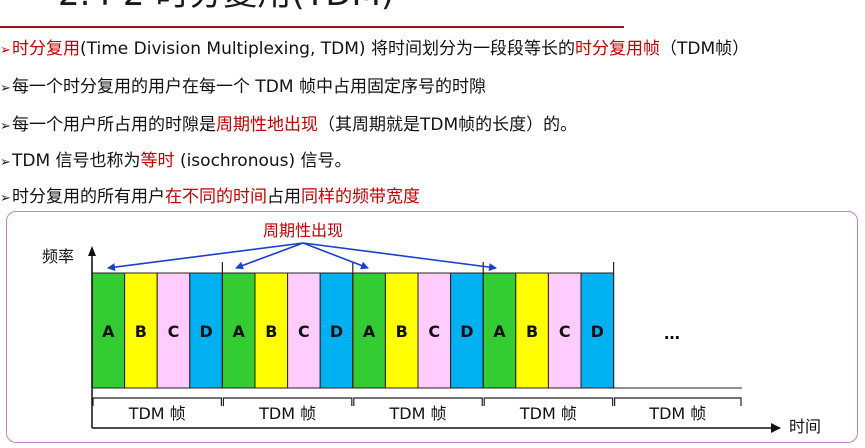  Describe the element at coordinates (303, 230) in the screenshot. I see `periodic-label: 周期性出现` at that location.